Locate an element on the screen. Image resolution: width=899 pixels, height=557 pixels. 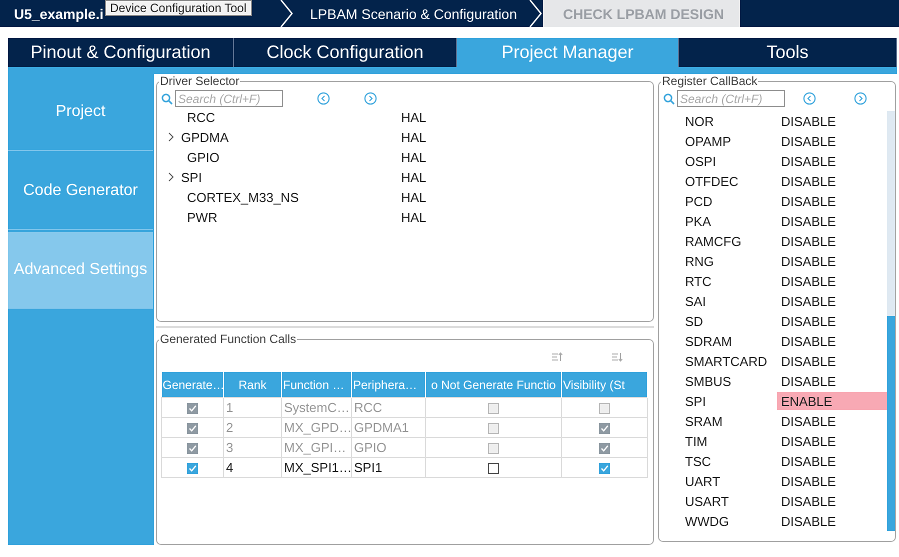
callback-name: SD is located at coordinates (694, 321).